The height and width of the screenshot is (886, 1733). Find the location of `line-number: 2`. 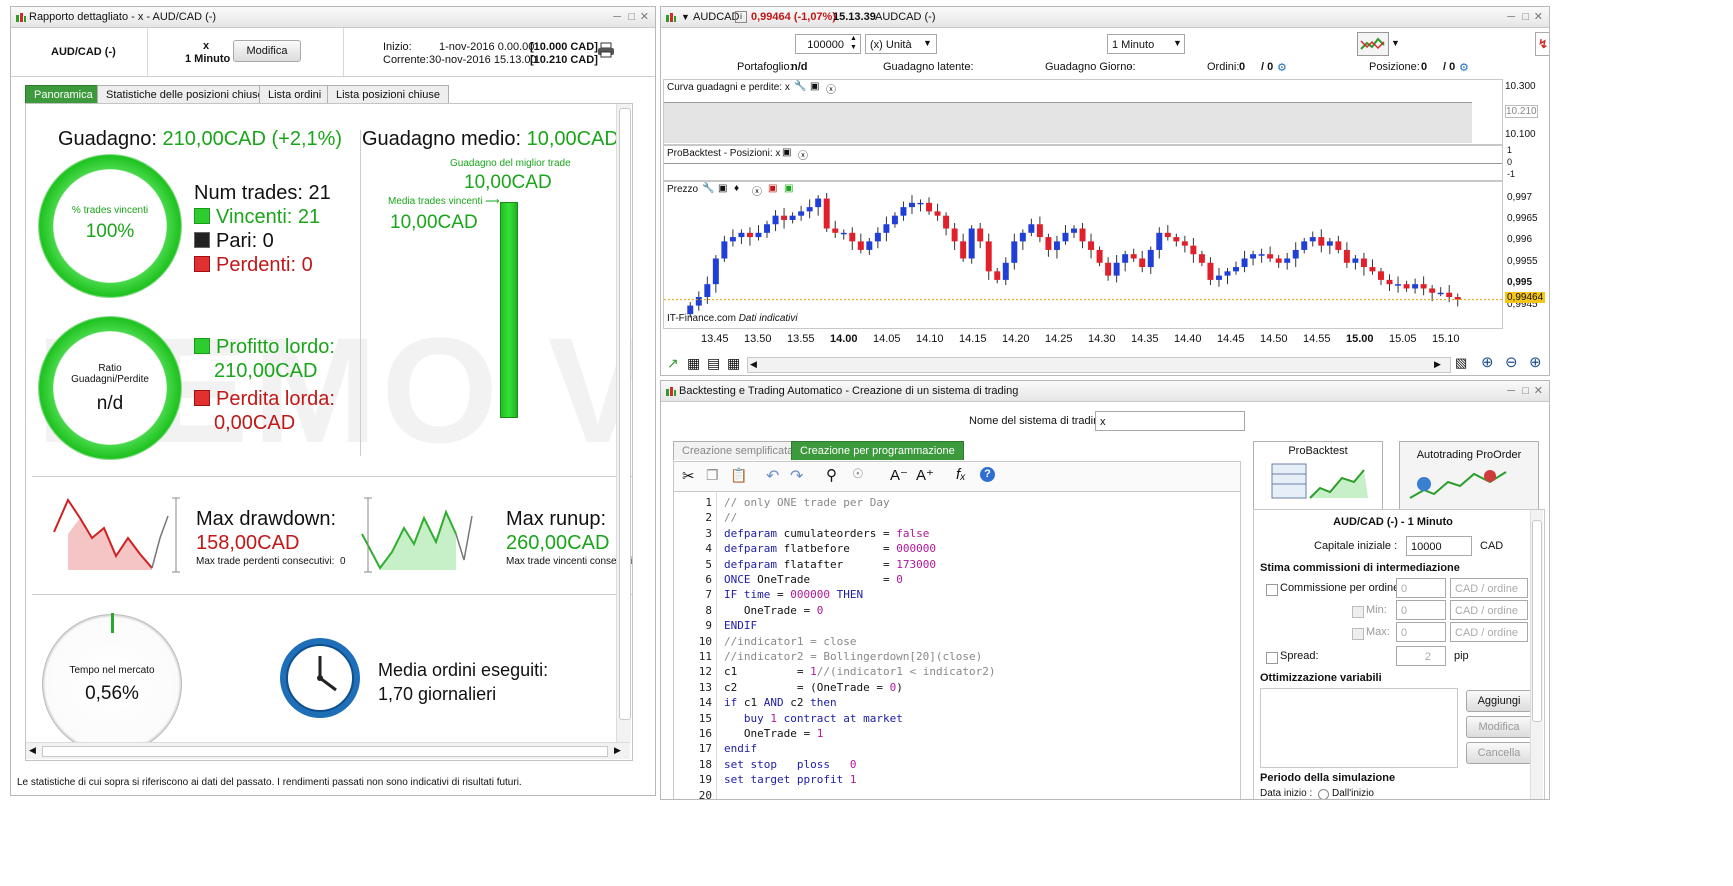

line-number: 2 is located at coordinates (708, 518).